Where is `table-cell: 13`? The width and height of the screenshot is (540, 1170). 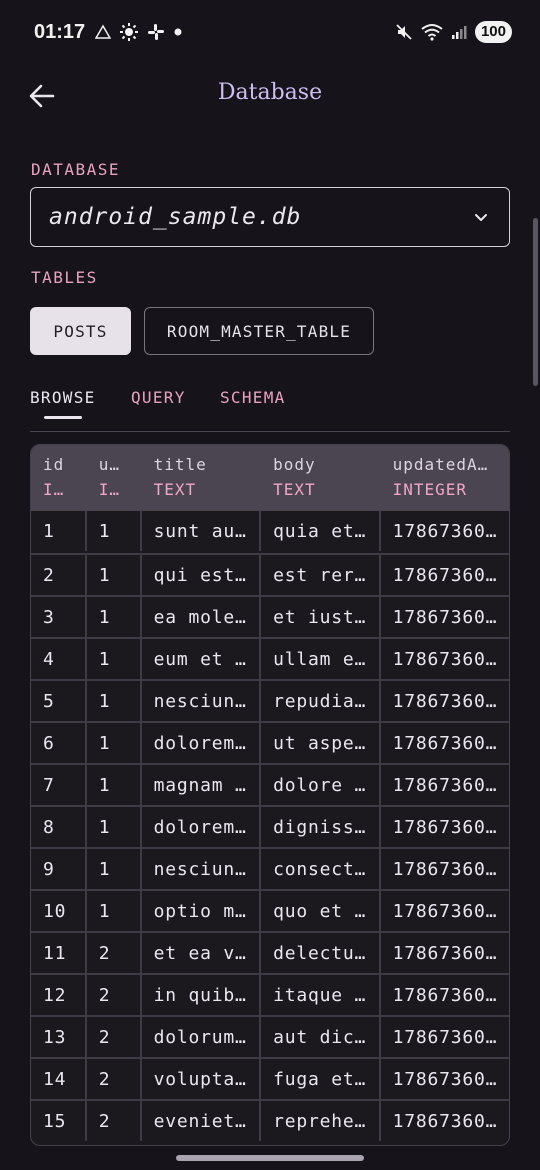
table-cell: 13 is located at coordinates (58, 1037).